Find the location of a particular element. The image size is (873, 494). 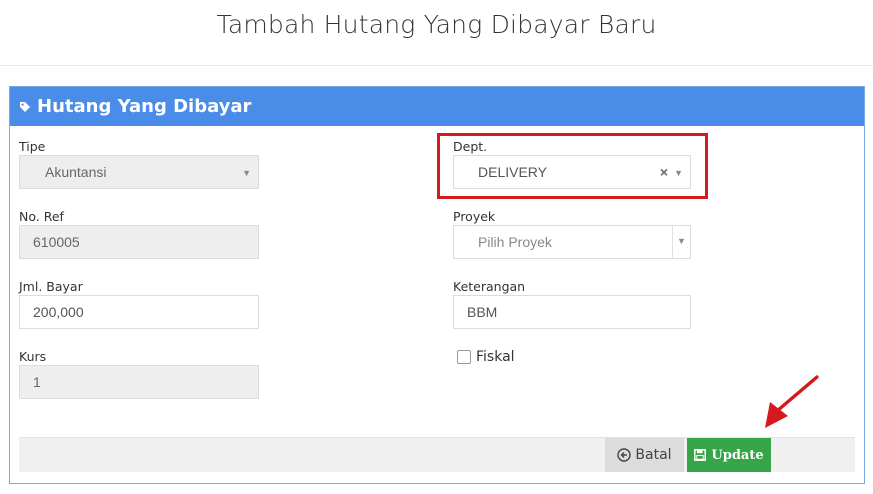

title-divider is located at coordinates (436, 65).